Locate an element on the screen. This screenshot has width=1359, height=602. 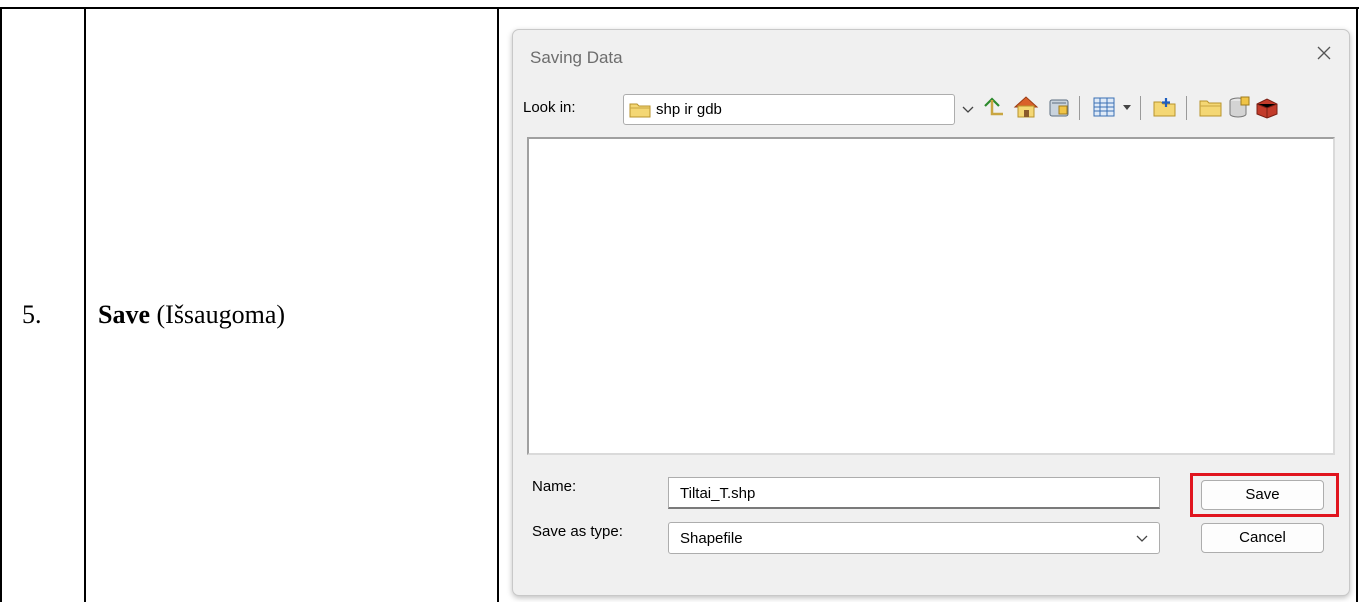
home-icon is located at coordinates (1026, 107).